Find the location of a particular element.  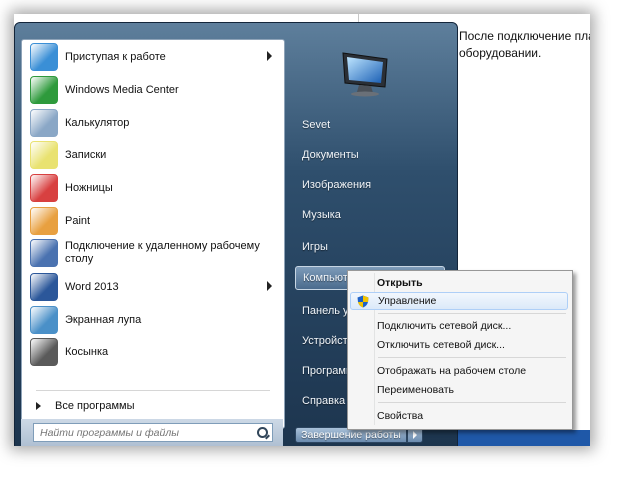

remote-desktop-icon is located at coordinates (44, 253).